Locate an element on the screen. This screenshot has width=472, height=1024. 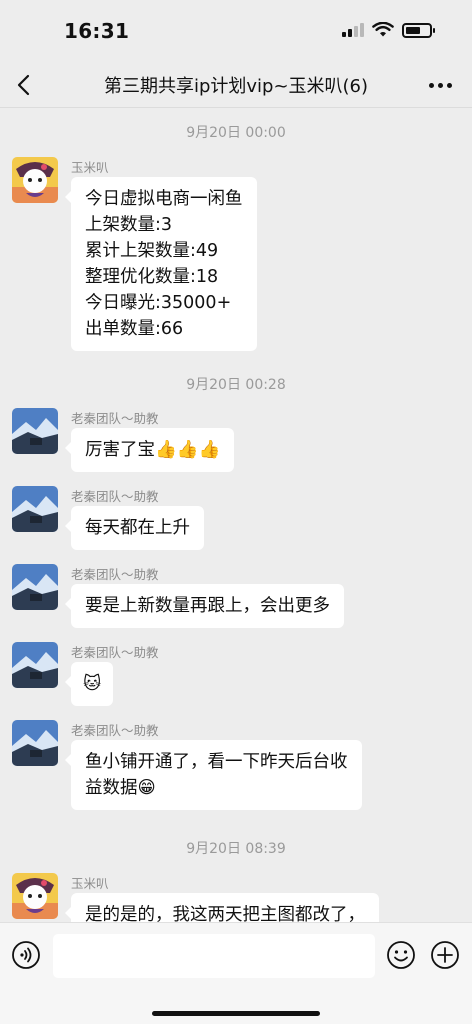
message-bubble: 厉害了宝👍👍👍 is located at coordinates (149, 450).